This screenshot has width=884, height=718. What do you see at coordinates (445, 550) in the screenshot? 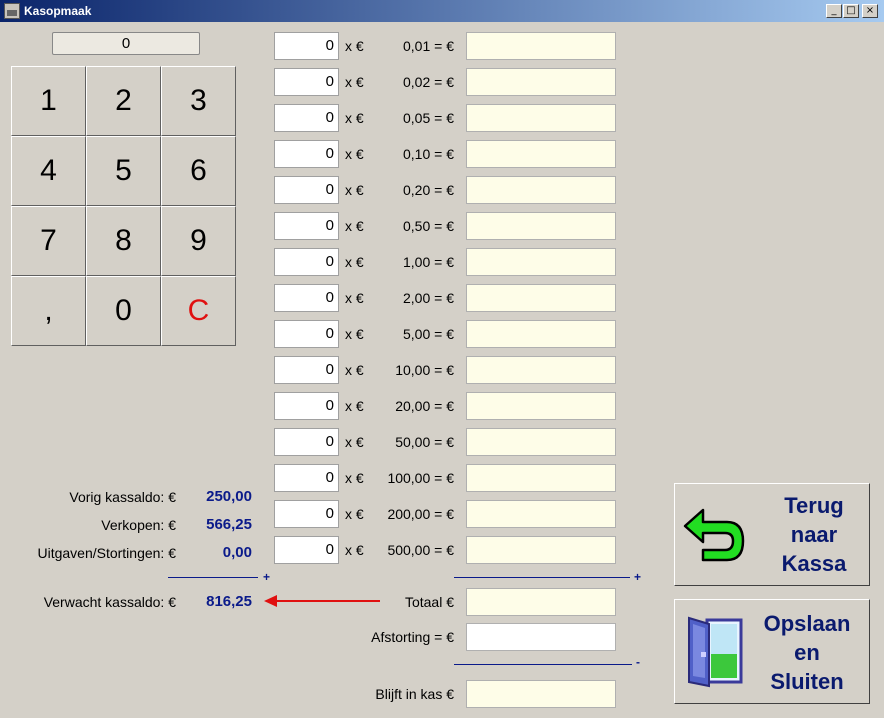
I see `denomination-row: 0 x € 500,00 = €` at bounding box center [445, 550].